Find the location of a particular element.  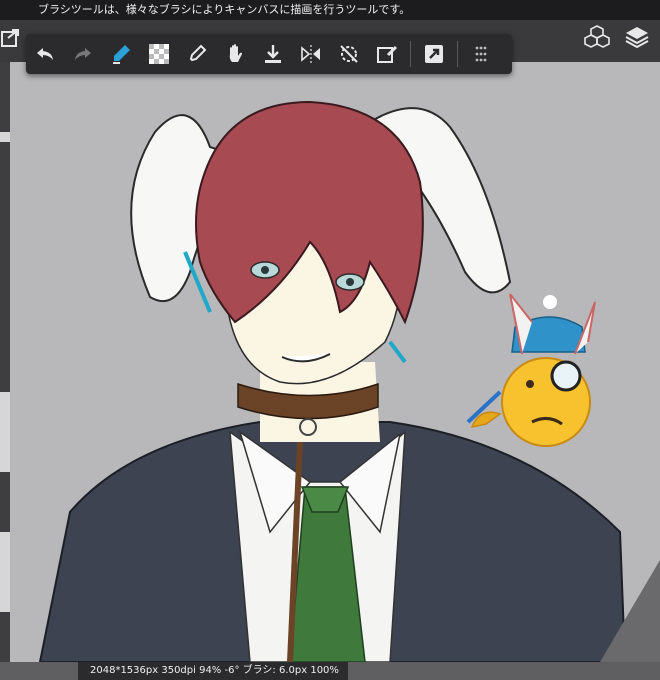

top-right-icons is located at coordinates (617, 37).